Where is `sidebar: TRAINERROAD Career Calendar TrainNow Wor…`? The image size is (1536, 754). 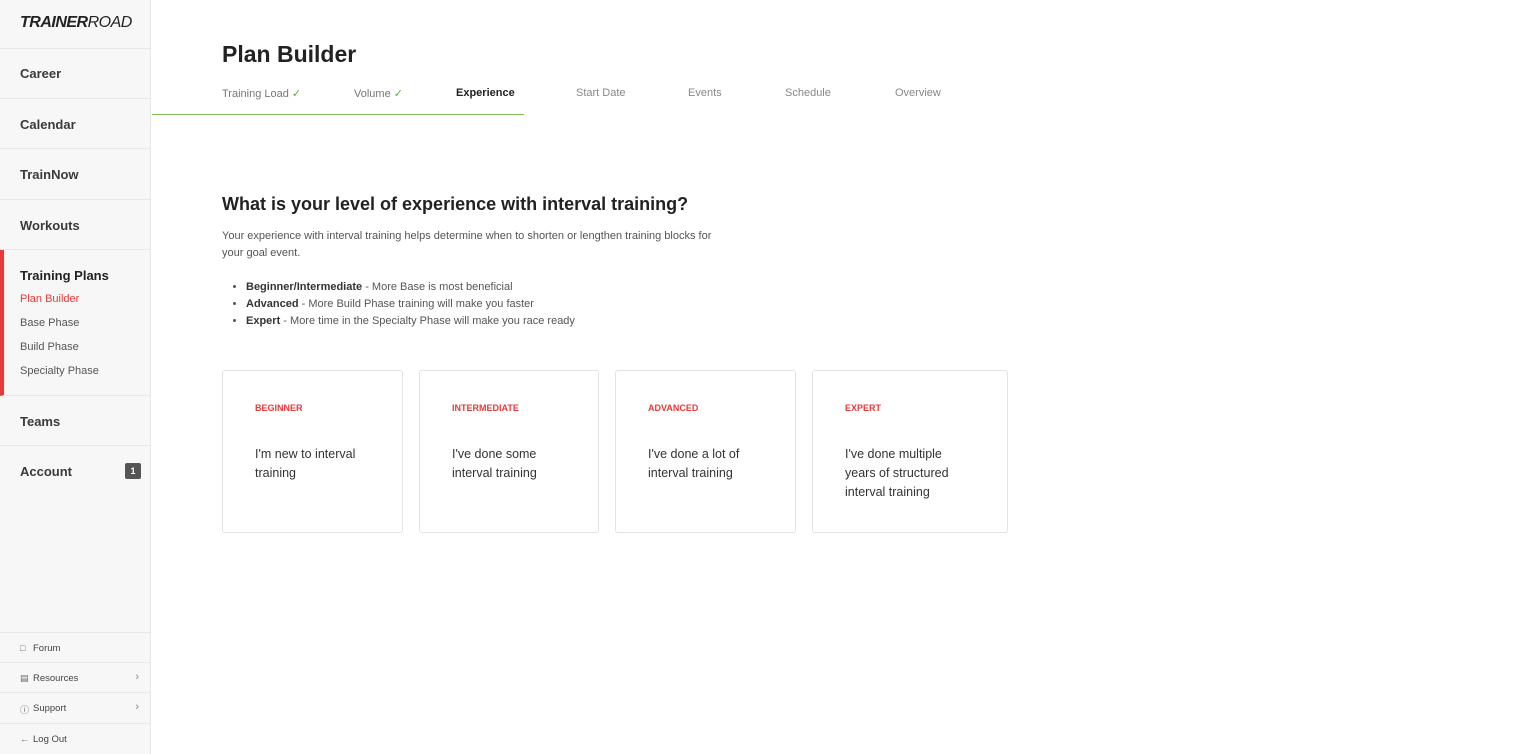 sidebar: TRAINERROAD Career Calendar TrainNow Wor… is located at coordinates (75, 377).